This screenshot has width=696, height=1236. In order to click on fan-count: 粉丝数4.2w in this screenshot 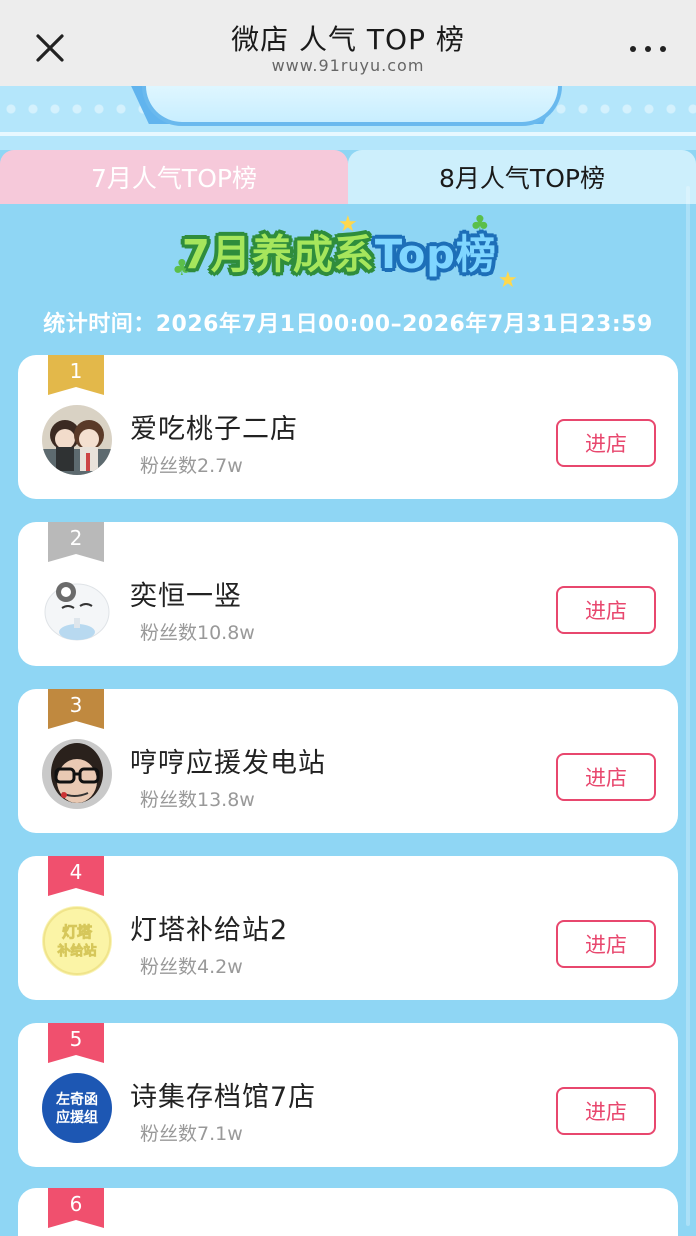, I will do `click(191, 967)`.